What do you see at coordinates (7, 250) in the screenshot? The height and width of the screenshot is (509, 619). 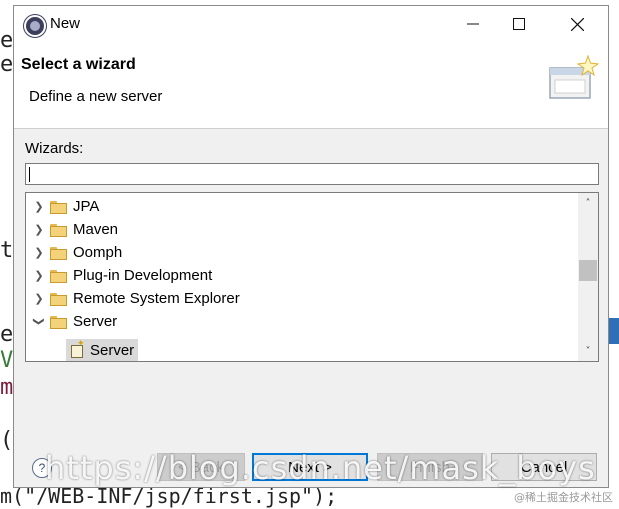 I see `background-code-char: t` at bounding box center [7, 250].